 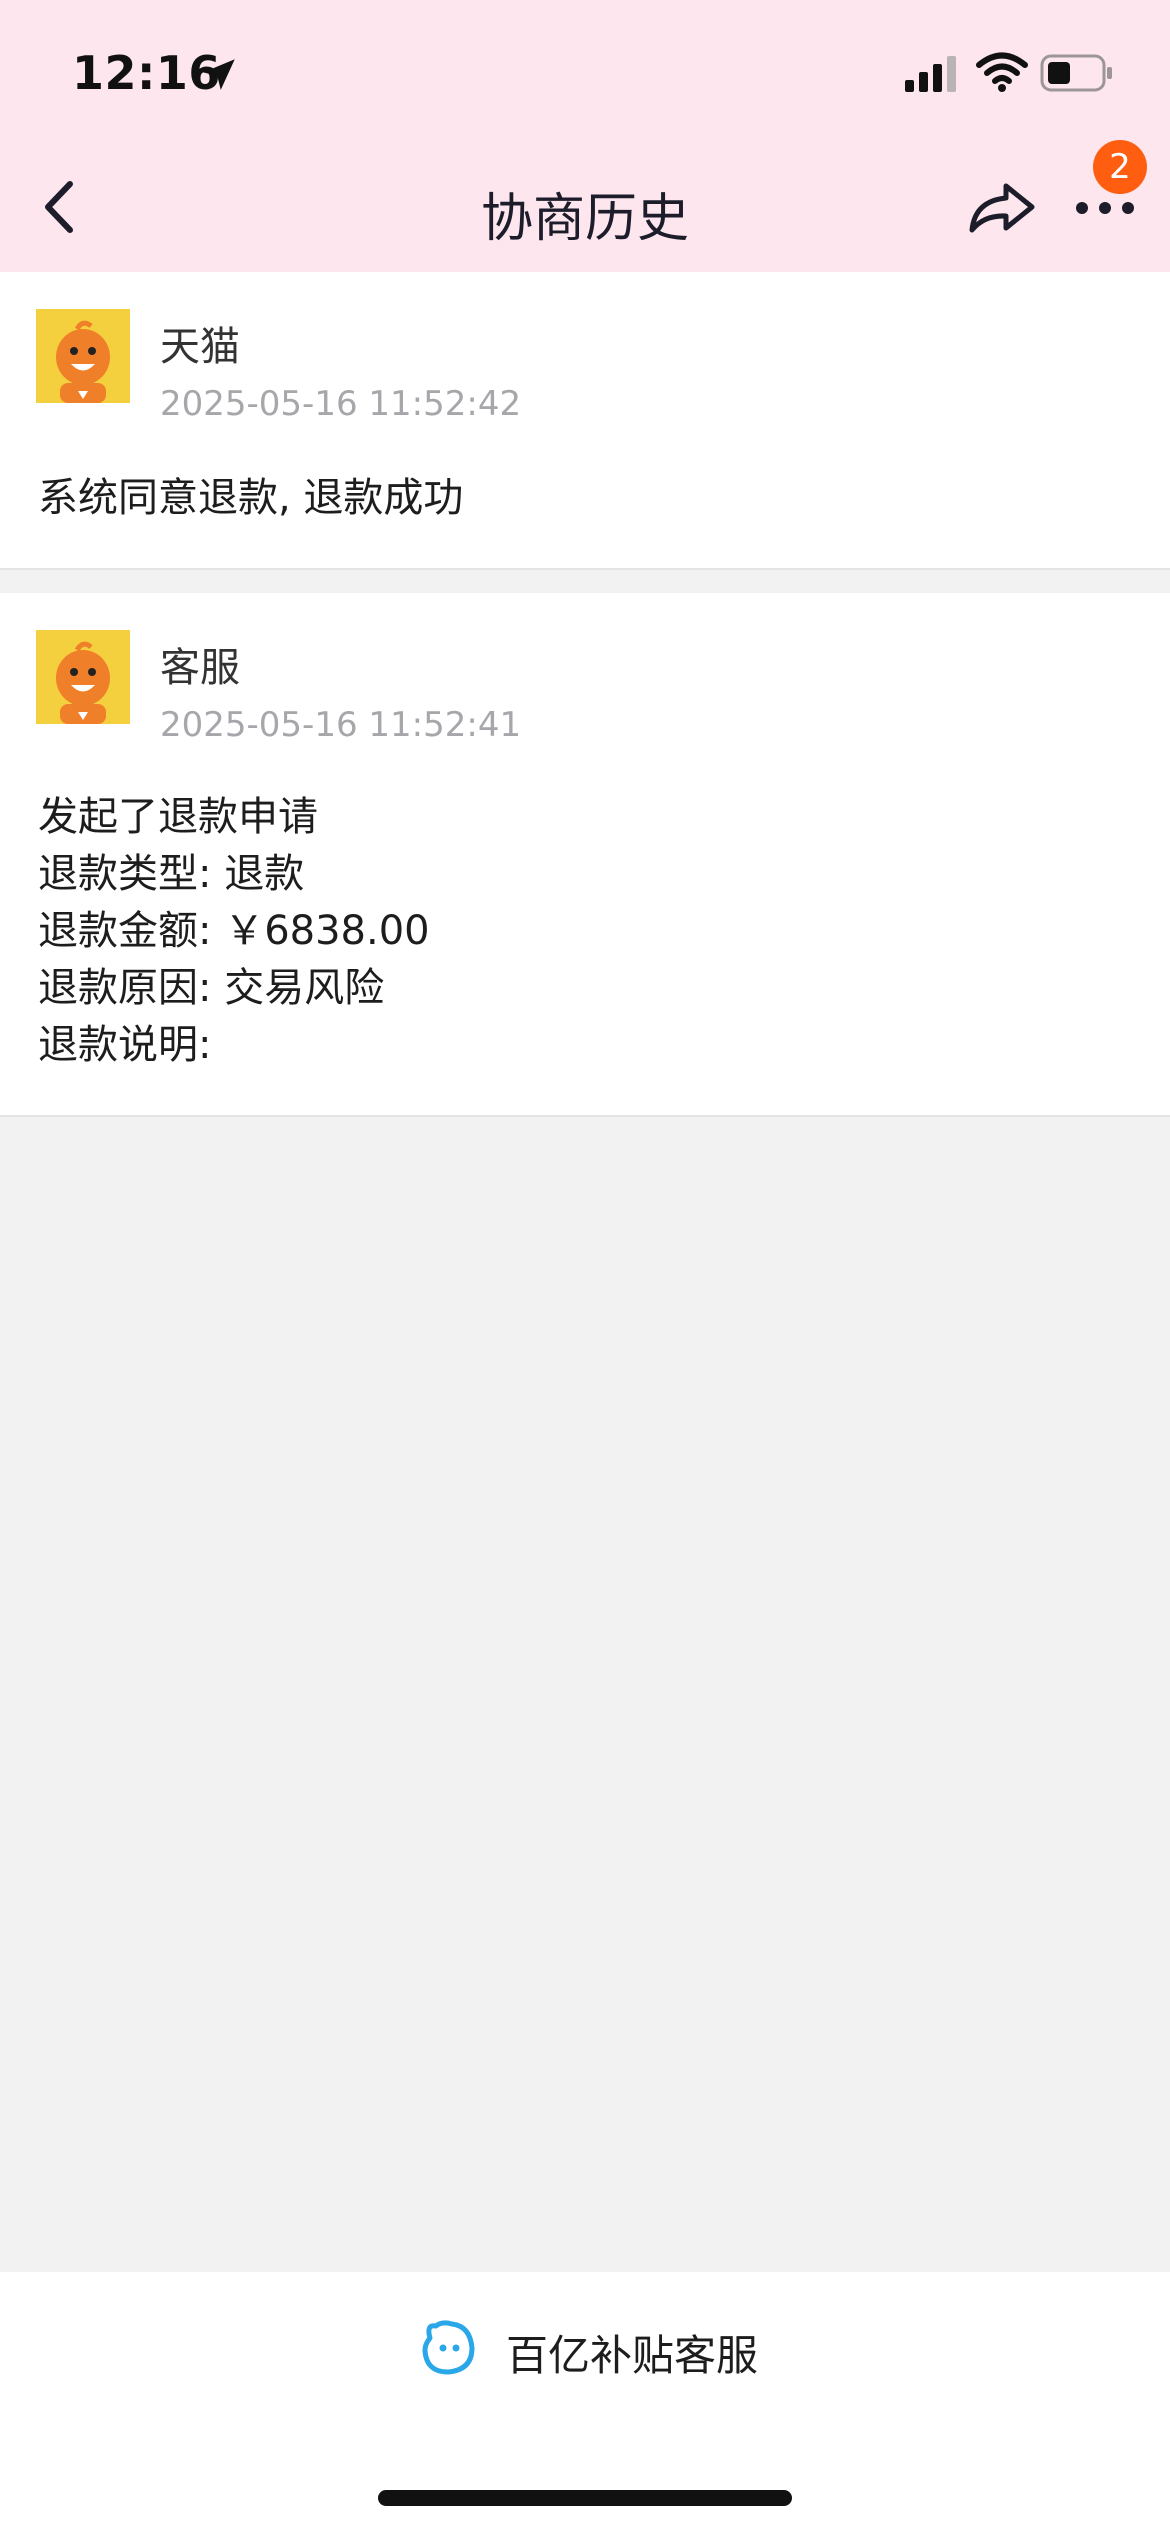 I want to click on record-timestamp: 2025-05-16 11:52:41, so click(x=341, y=725).